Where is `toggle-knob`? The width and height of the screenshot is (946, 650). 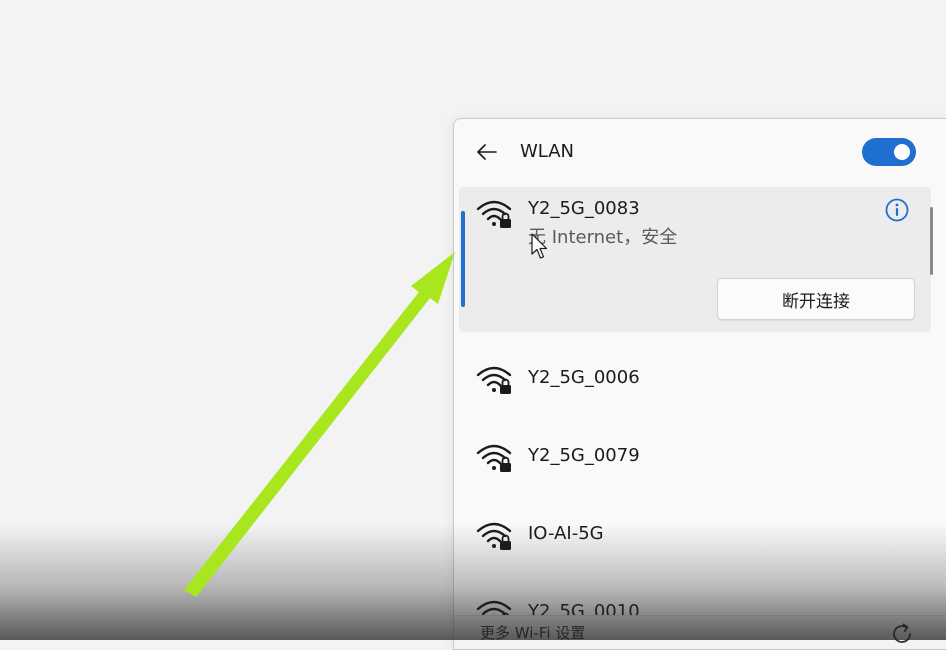
toggle-knob is located at coordinates (902, 152).